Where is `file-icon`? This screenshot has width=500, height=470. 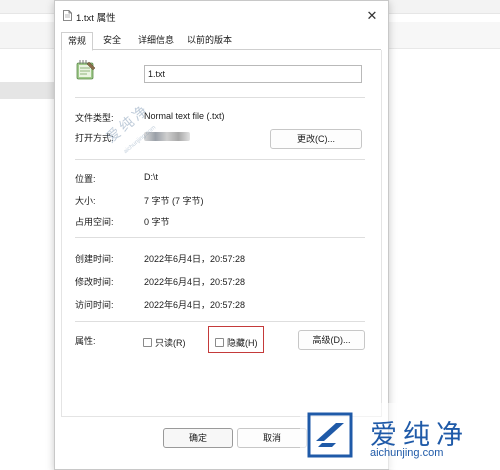 file-icon is located at coordinates (67, 15).